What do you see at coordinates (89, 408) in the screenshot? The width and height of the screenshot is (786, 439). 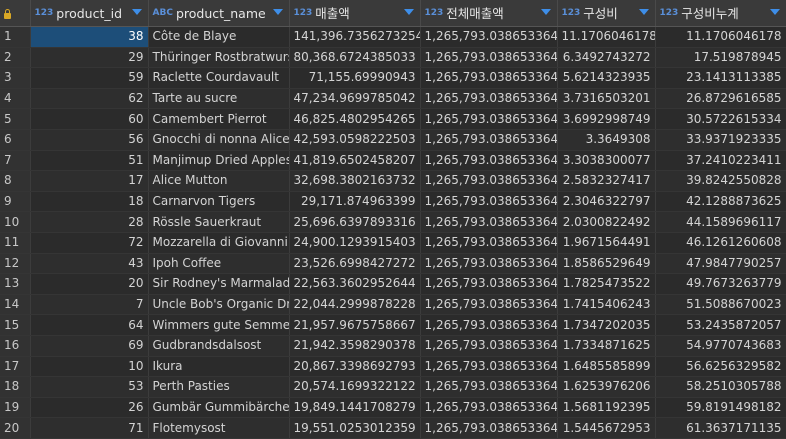 I see `cell-product-id: 26` at bounding box center [89, 408].